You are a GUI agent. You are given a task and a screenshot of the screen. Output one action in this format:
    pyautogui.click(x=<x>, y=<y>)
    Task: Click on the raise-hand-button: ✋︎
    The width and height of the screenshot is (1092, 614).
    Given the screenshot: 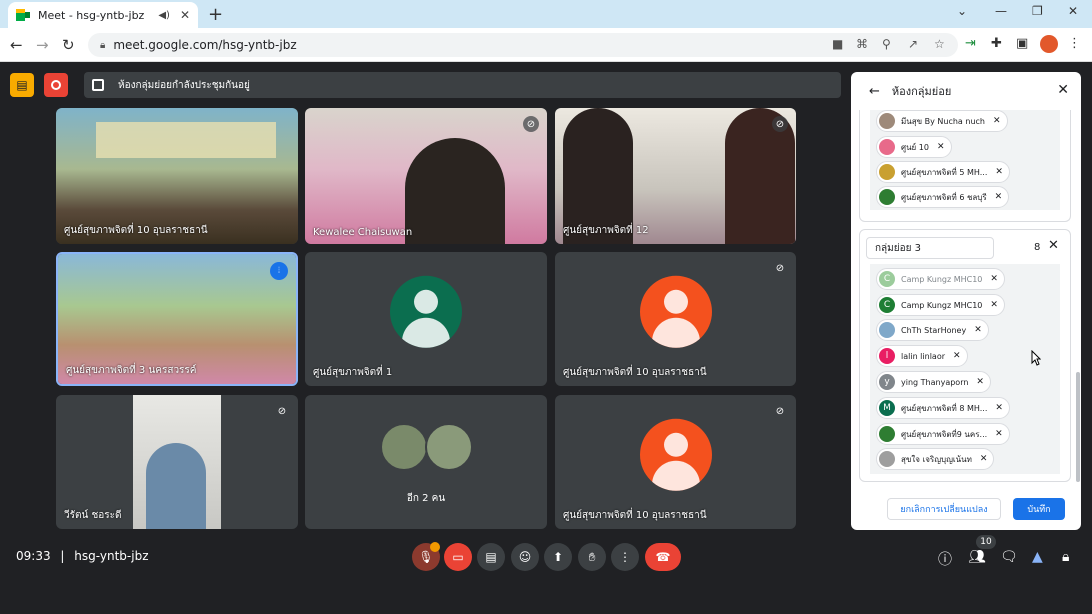 What is the action you would take?
    pyautogui.click(x=592, y=557)
    